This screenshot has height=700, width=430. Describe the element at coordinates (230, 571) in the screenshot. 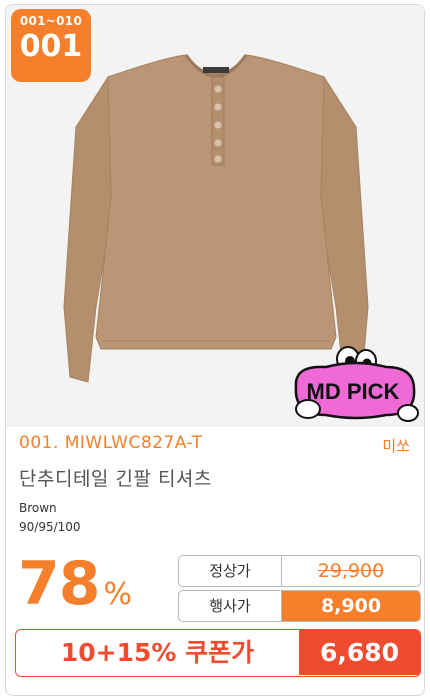

I see `regular-price-label: 정상가` at that location.